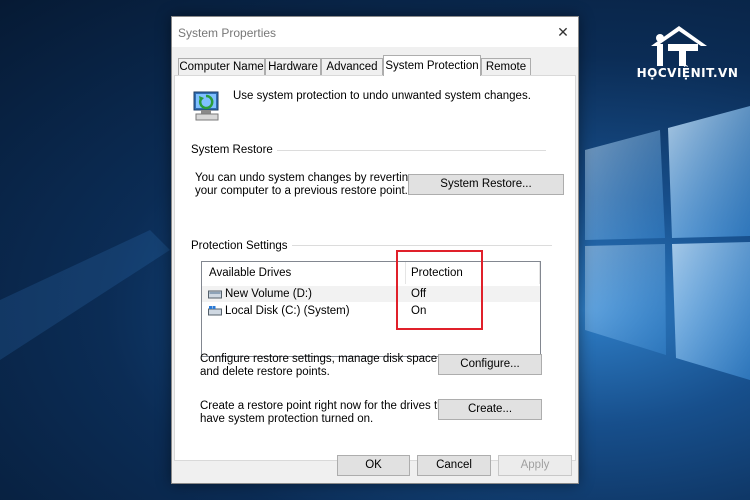  What do you see at coordinates (215, 294) in the screenshot?
I see `drive-icon` at bounding box center [215, 294].